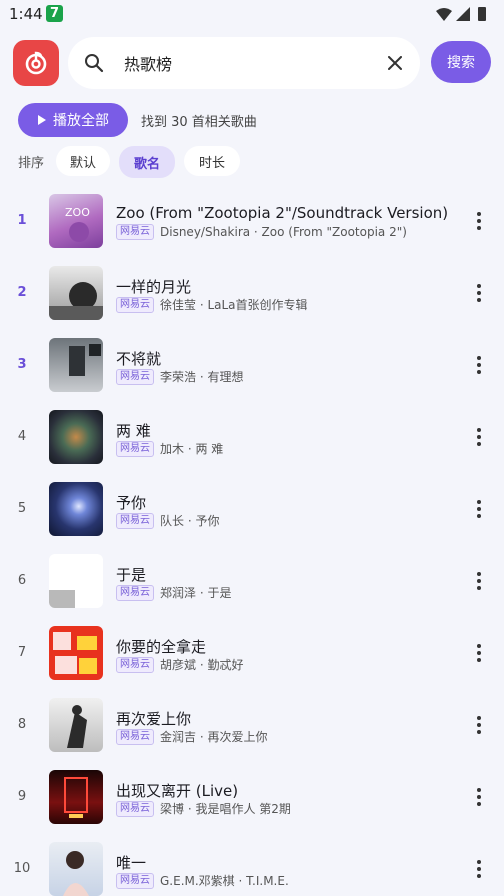 This screenshot has height=896, width=504. What do you see at coordinates (131, 863) in the screenshot?
I see `song-title: 唯一` at bounding box center [131, 863].